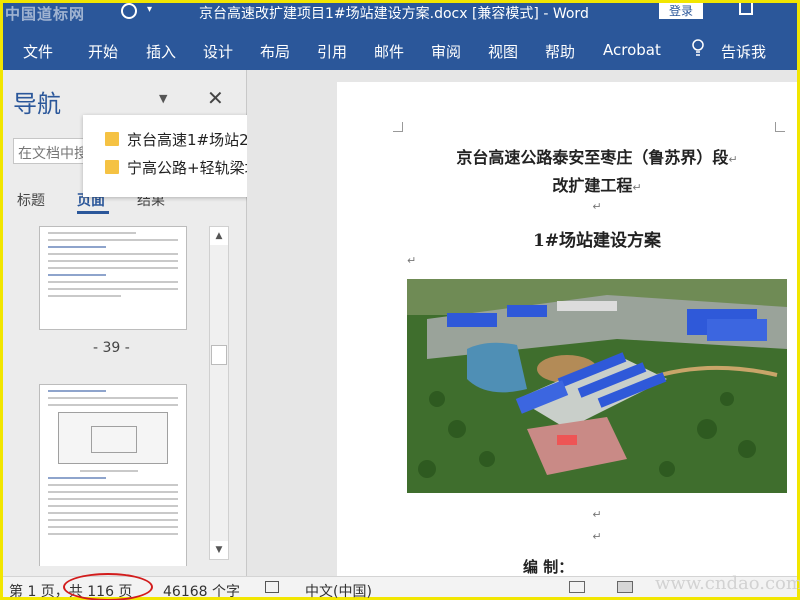  What do you see at coordinates (338, 590) in the screenshot?
I see `language-status: 中文(中国)` at bounding box center [338, 590].